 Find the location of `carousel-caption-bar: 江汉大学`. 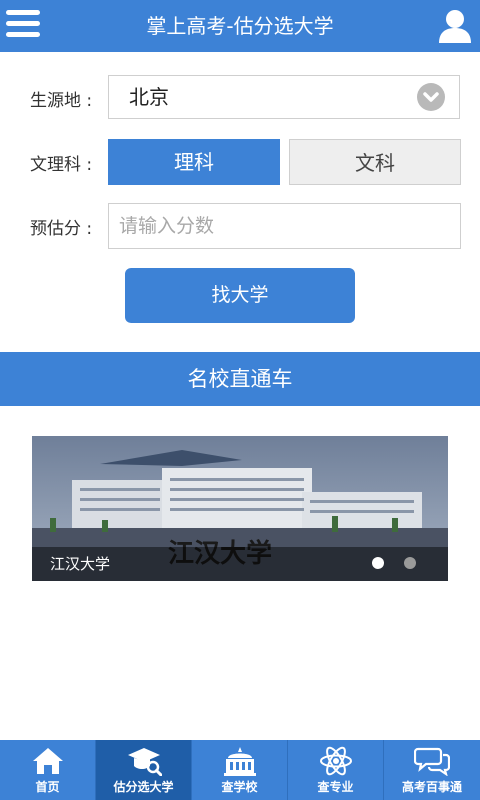

carousel-caption-bar: 江汉大学 is located at coordinates (240, 564).